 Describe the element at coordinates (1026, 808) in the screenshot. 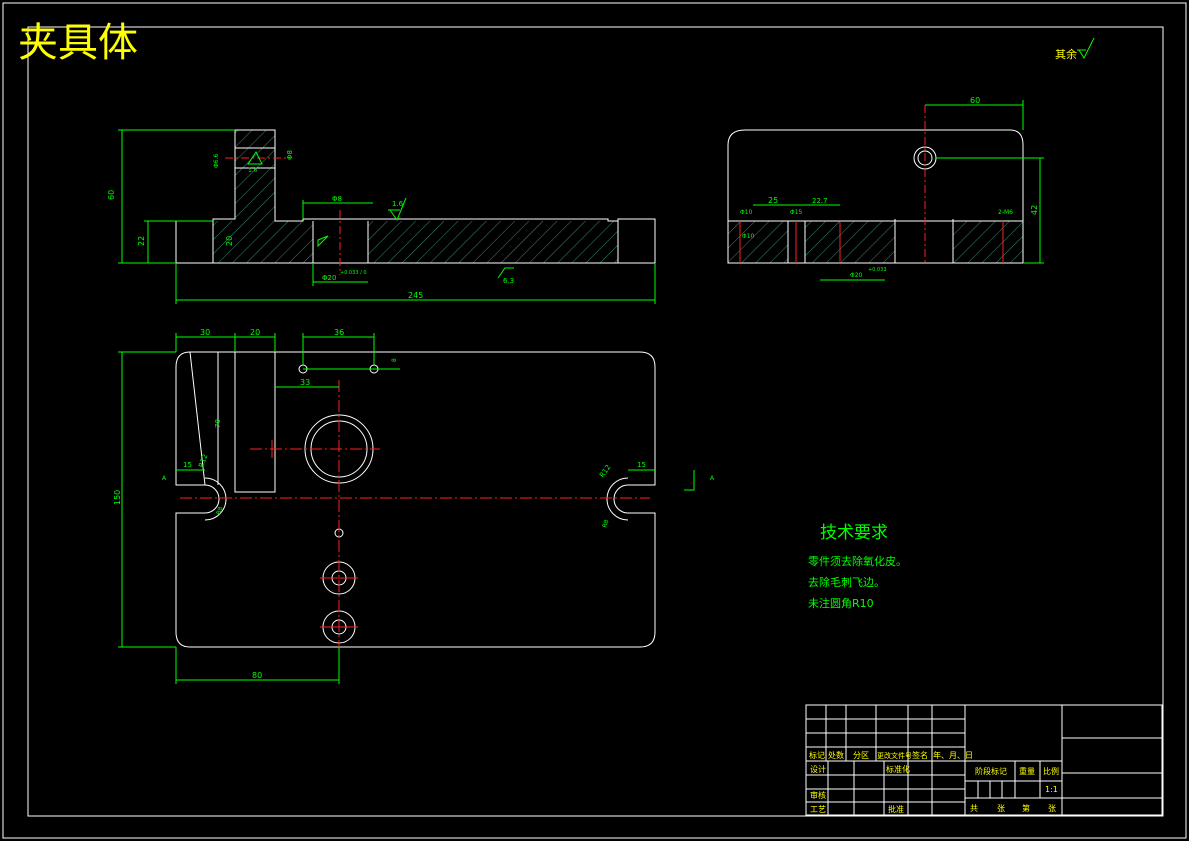

I see `tb-sheet-2: 第` at that location.